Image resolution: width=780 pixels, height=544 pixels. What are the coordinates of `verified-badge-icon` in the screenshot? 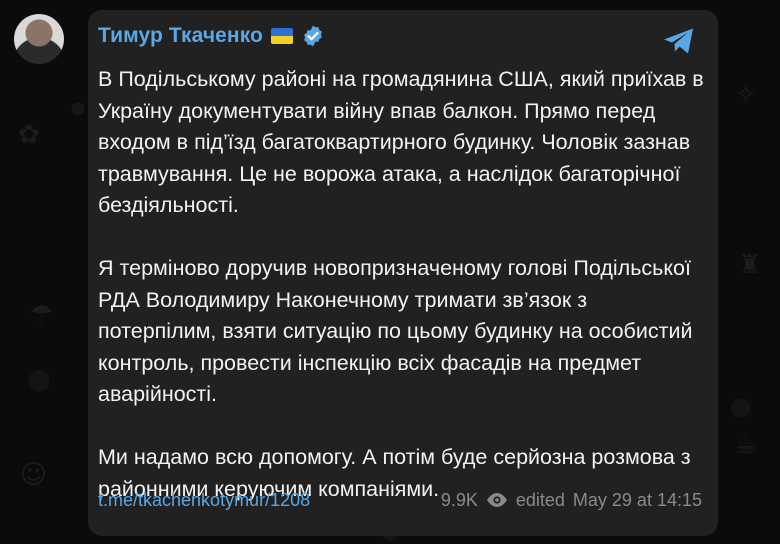 It's located at (313, 36).